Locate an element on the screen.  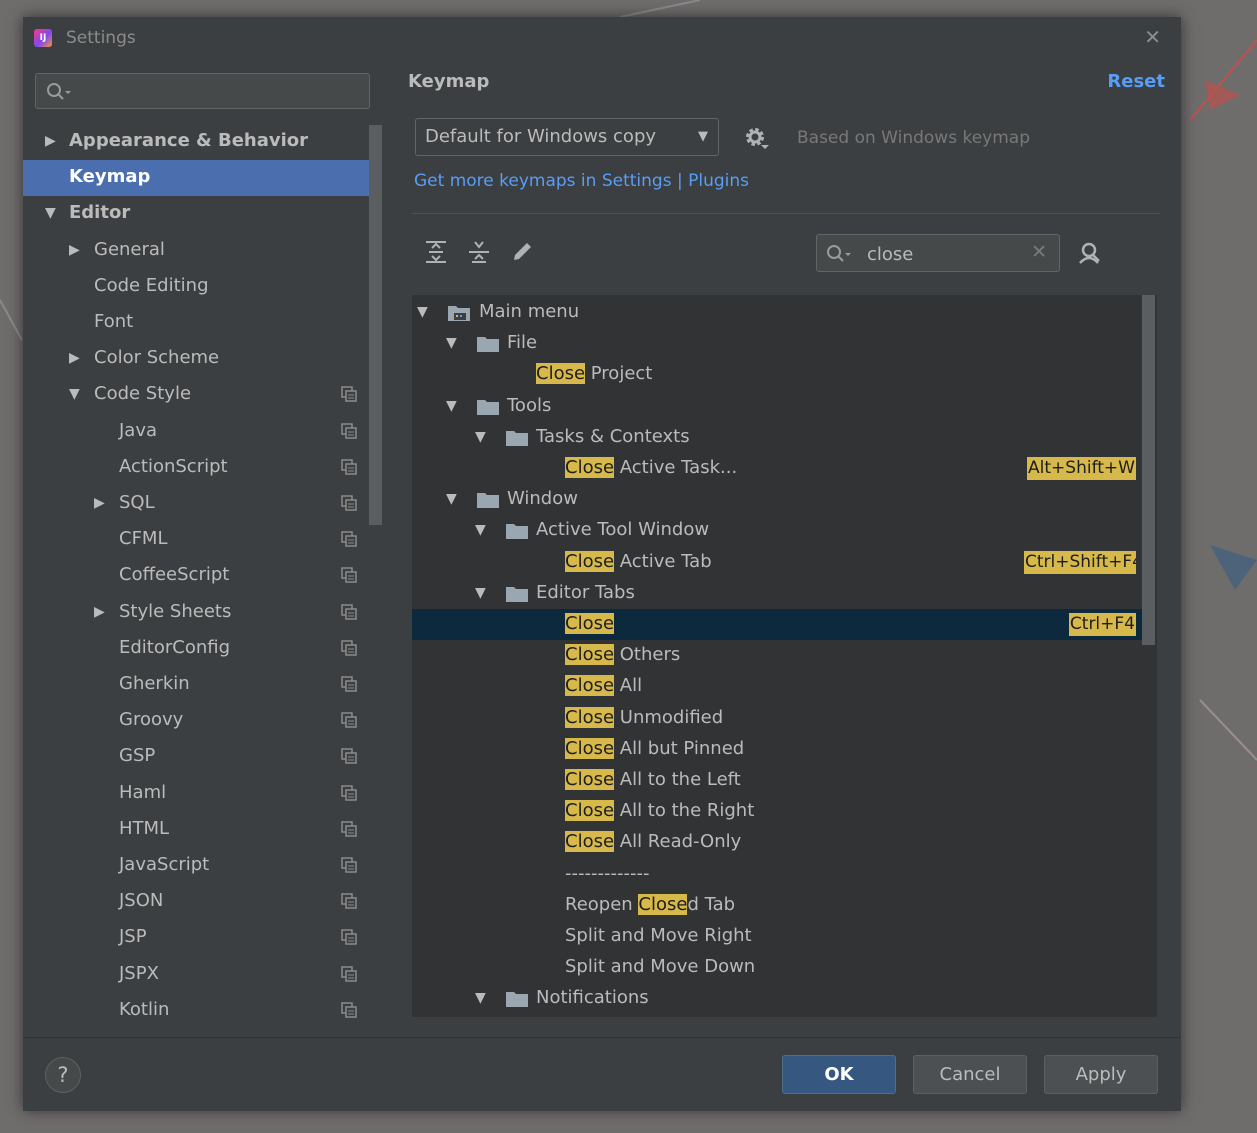
action-filter-field: ✕ is located at coordinates (938, 253).